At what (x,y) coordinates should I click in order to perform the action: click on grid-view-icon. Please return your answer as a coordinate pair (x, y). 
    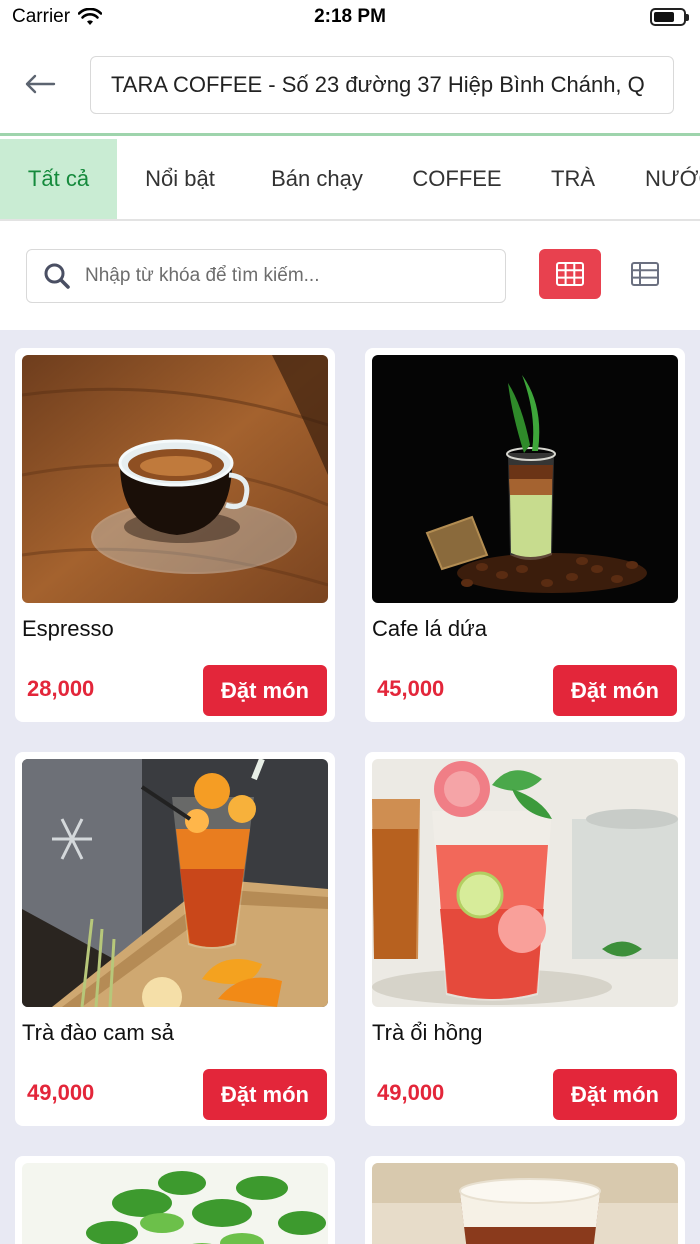
    Looking at the image, I should click on (570, 274).